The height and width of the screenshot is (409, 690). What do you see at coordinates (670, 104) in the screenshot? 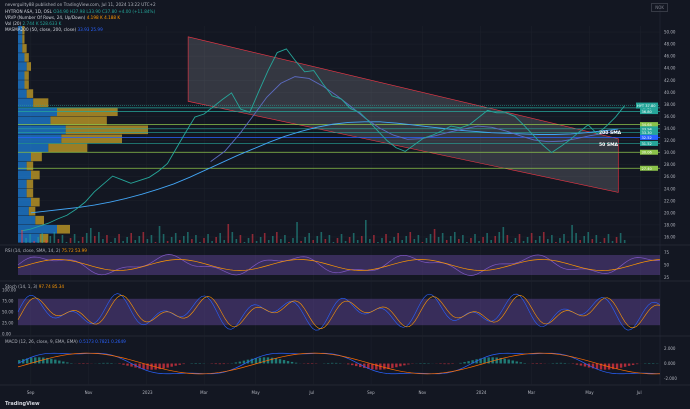
I see `price-tick-label: 38.00` at bounding box center [670, 104].